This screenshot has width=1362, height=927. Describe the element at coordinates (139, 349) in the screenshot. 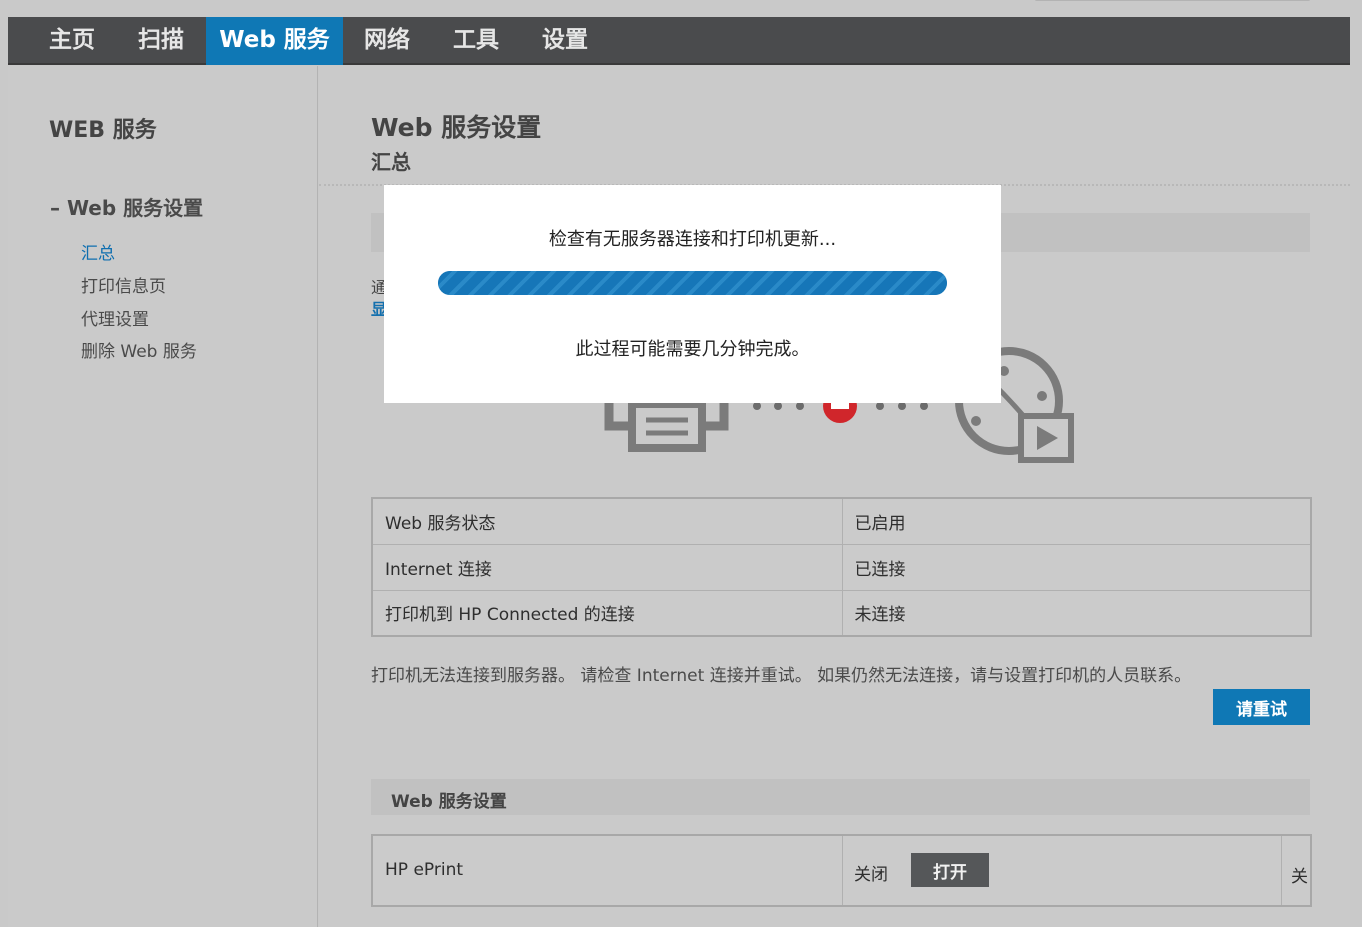

I see `sidebar-item-remove-web-services: 删除 Web 服务` at that location.